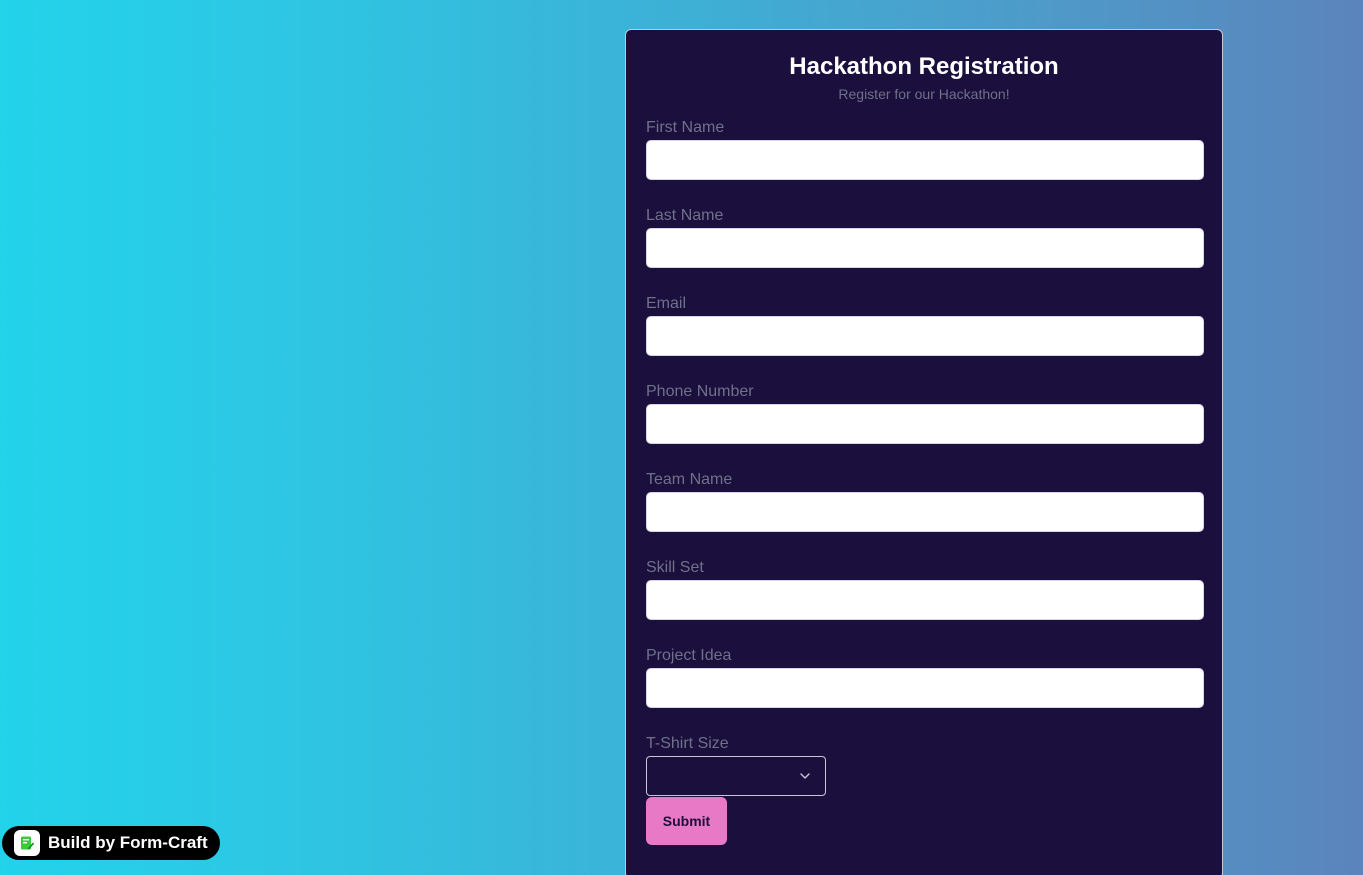 The image size is (1363, 875). I want to click on phone-number-label: Phone Number, so click(700, 391).